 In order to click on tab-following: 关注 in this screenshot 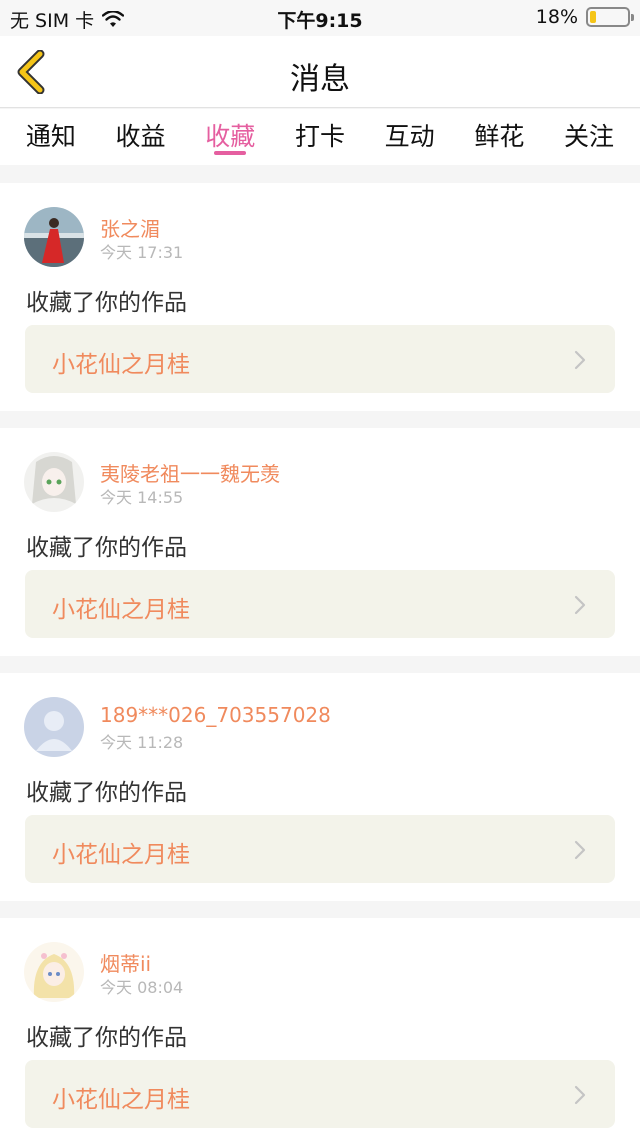, I will do `click(589, 137)`.